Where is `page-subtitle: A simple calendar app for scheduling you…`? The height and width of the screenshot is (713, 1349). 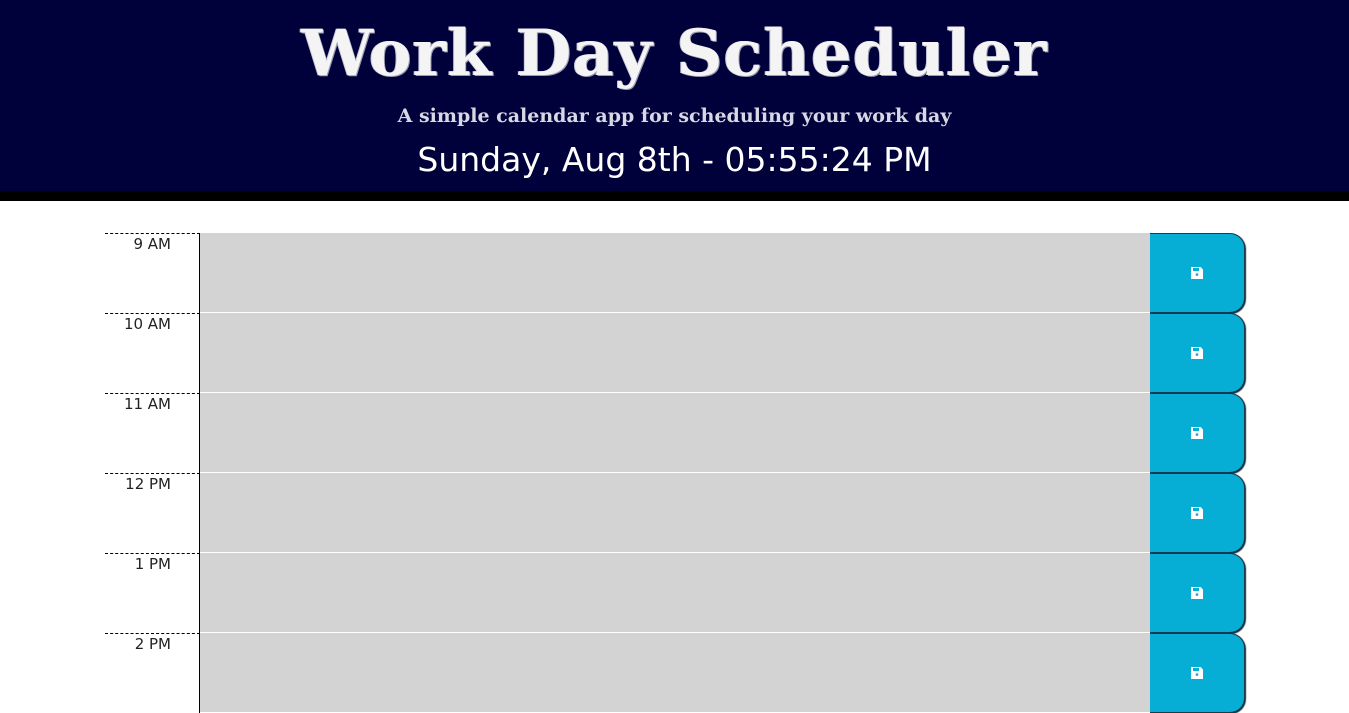 page-subtitle: A simple calendar app for scheduling you… is located at coordinates (674, 116).